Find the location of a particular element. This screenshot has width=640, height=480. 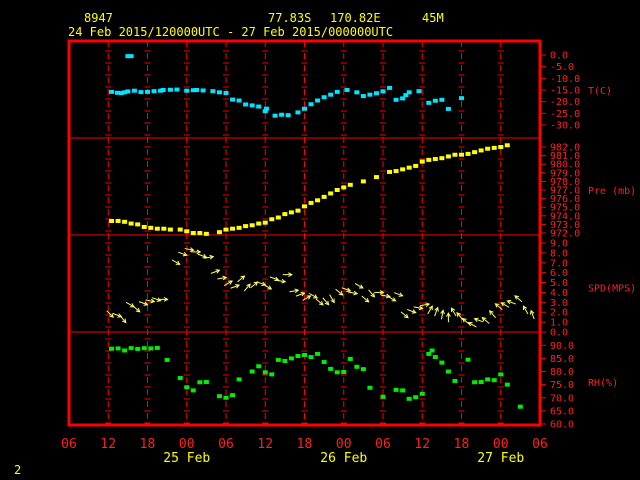

y-tick-label: -15.0 is located at coordinates (565, 91).